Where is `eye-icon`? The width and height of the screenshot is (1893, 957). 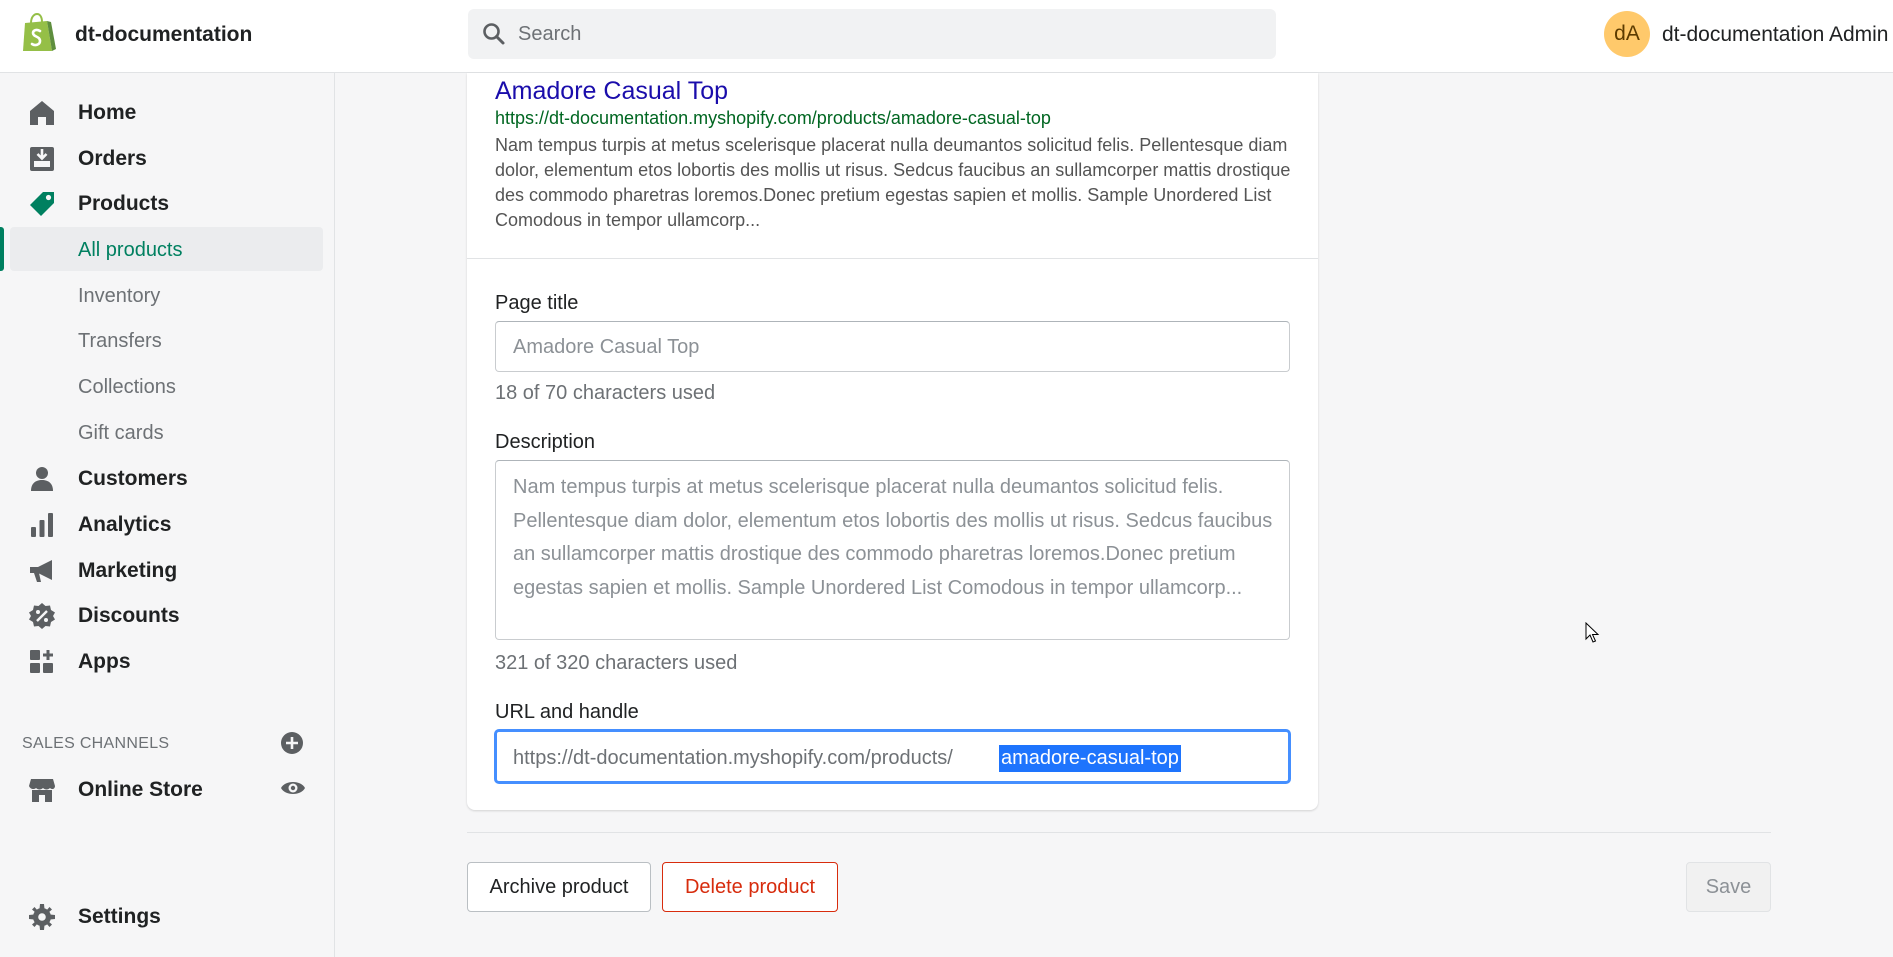 eye-icon is located at coordinates (293, 788).